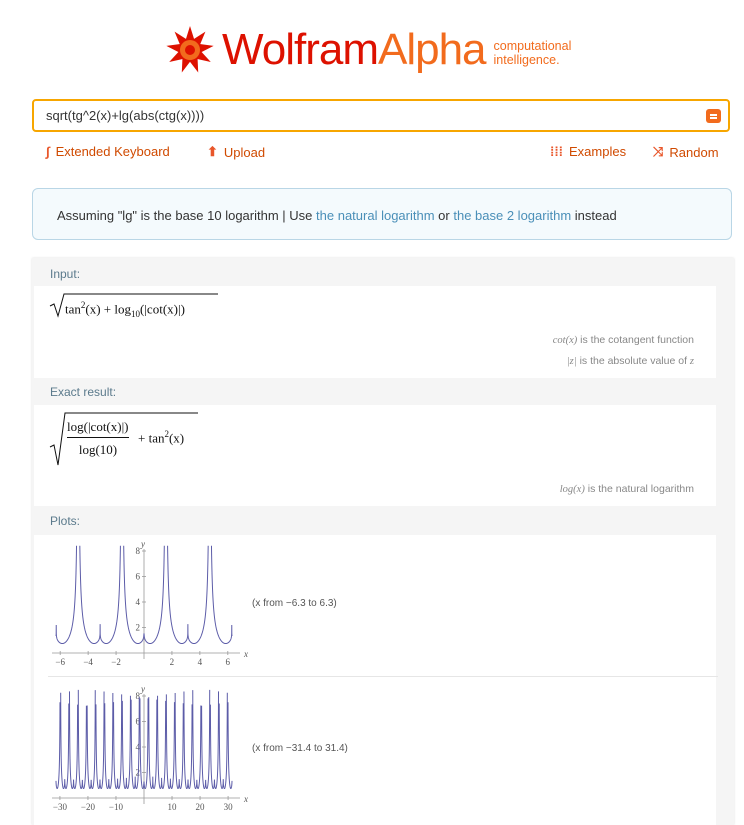 The height and width of the screenshot is (825, 744). Describe the element at coordinates (173, 807) in the screenshot. I see `x-tick-label: 10` at that location.